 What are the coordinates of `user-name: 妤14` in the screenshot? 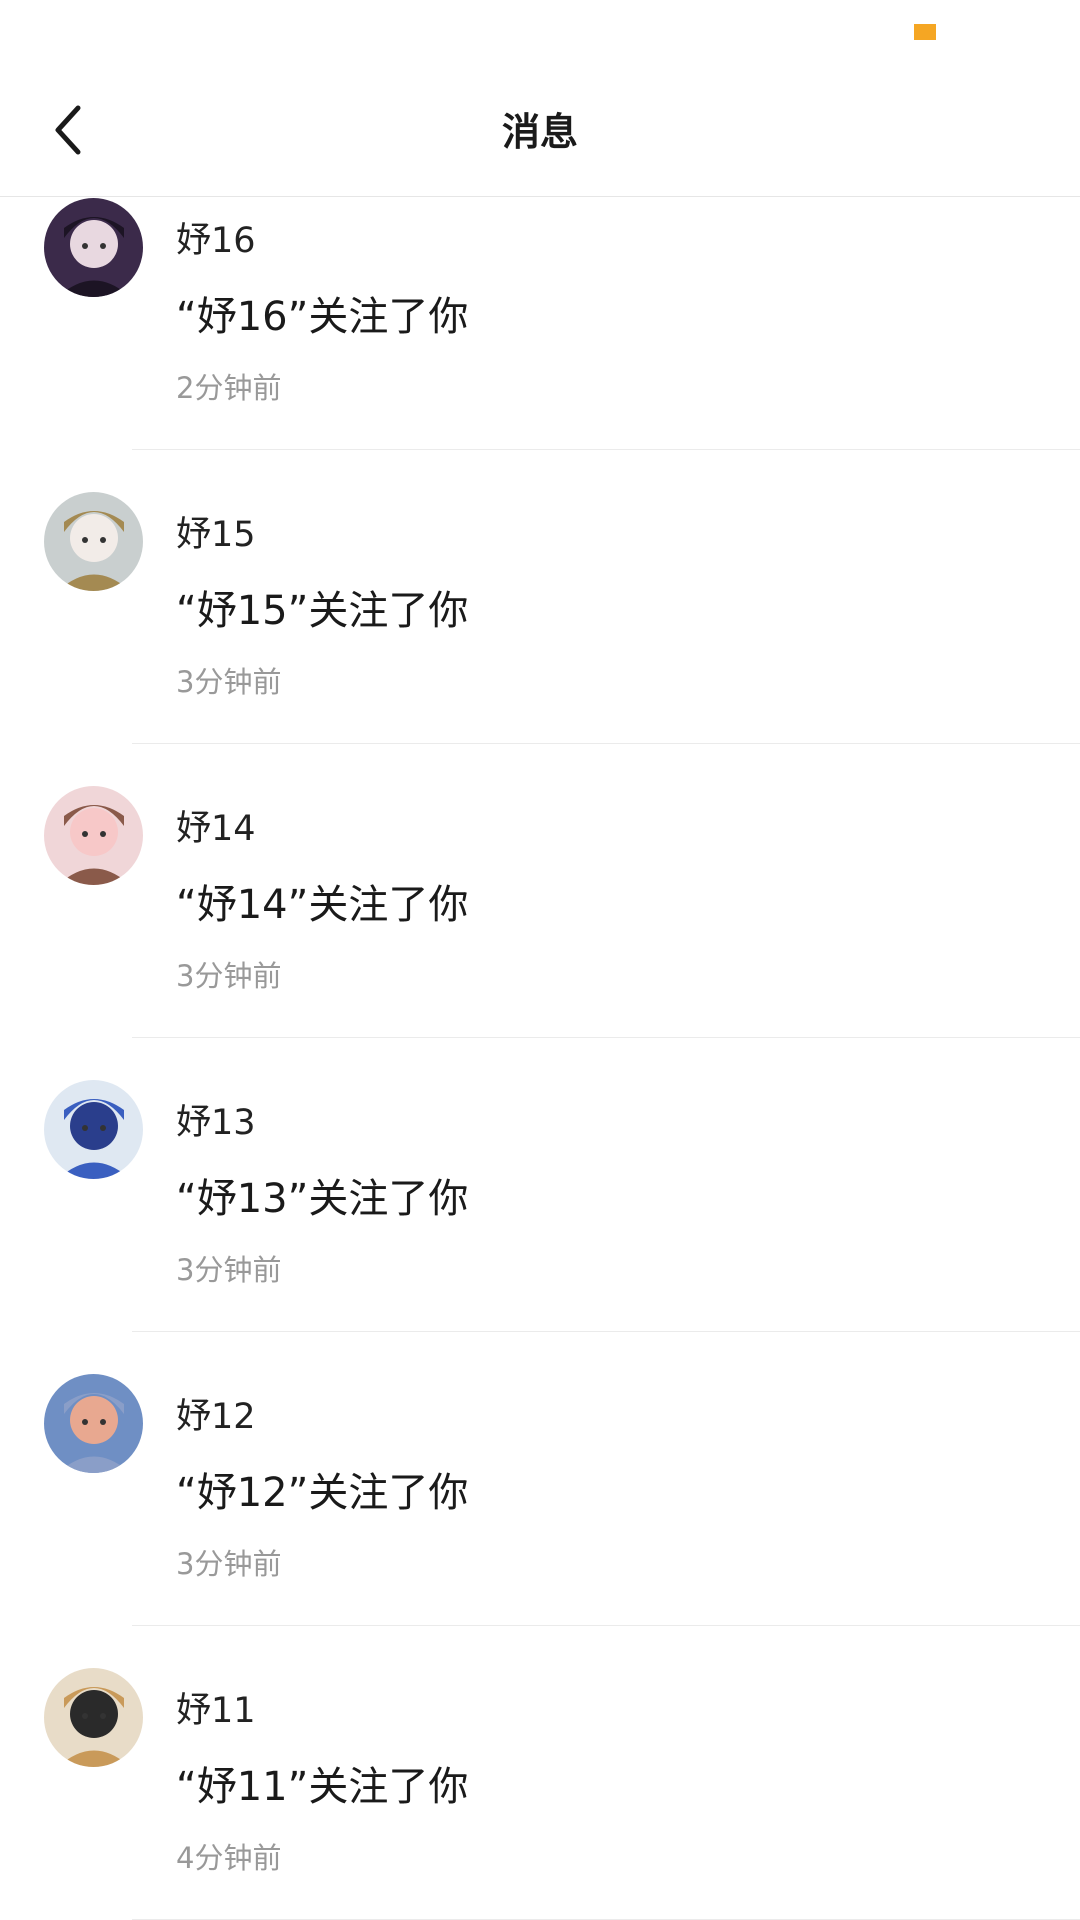 It's located at (216, 829).